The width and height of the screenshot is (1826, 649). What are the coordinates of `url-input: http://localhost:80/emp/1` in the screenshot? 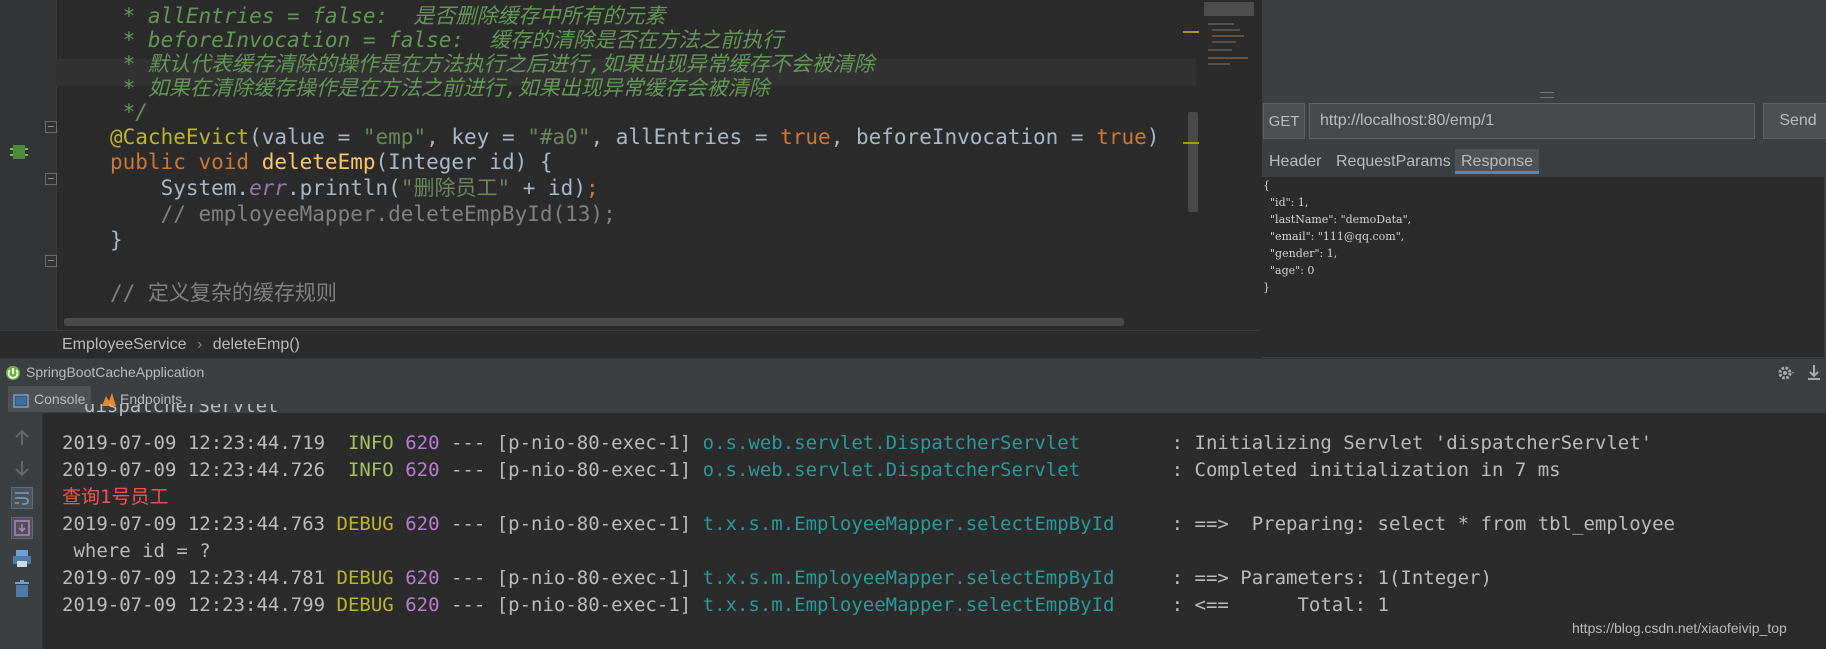 It's located at (1532, 121).